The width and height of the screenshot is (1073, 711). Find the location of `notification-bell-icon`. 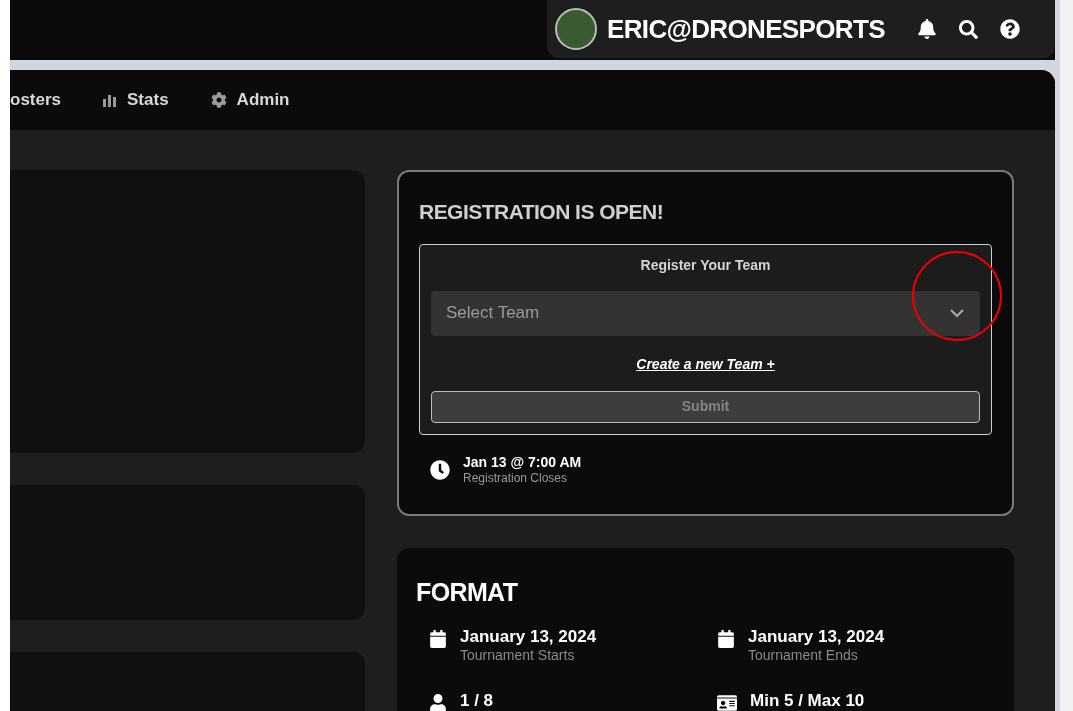

notification-bell-icon is located at coordinates (926, 29).